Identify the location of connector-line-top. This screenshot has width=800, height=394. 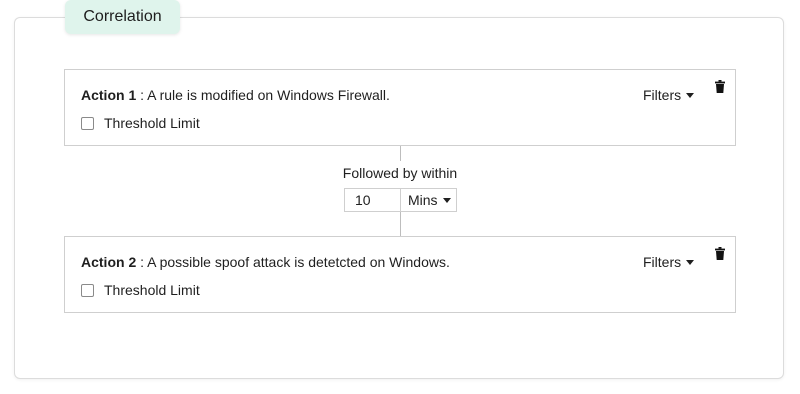
(400, 153).